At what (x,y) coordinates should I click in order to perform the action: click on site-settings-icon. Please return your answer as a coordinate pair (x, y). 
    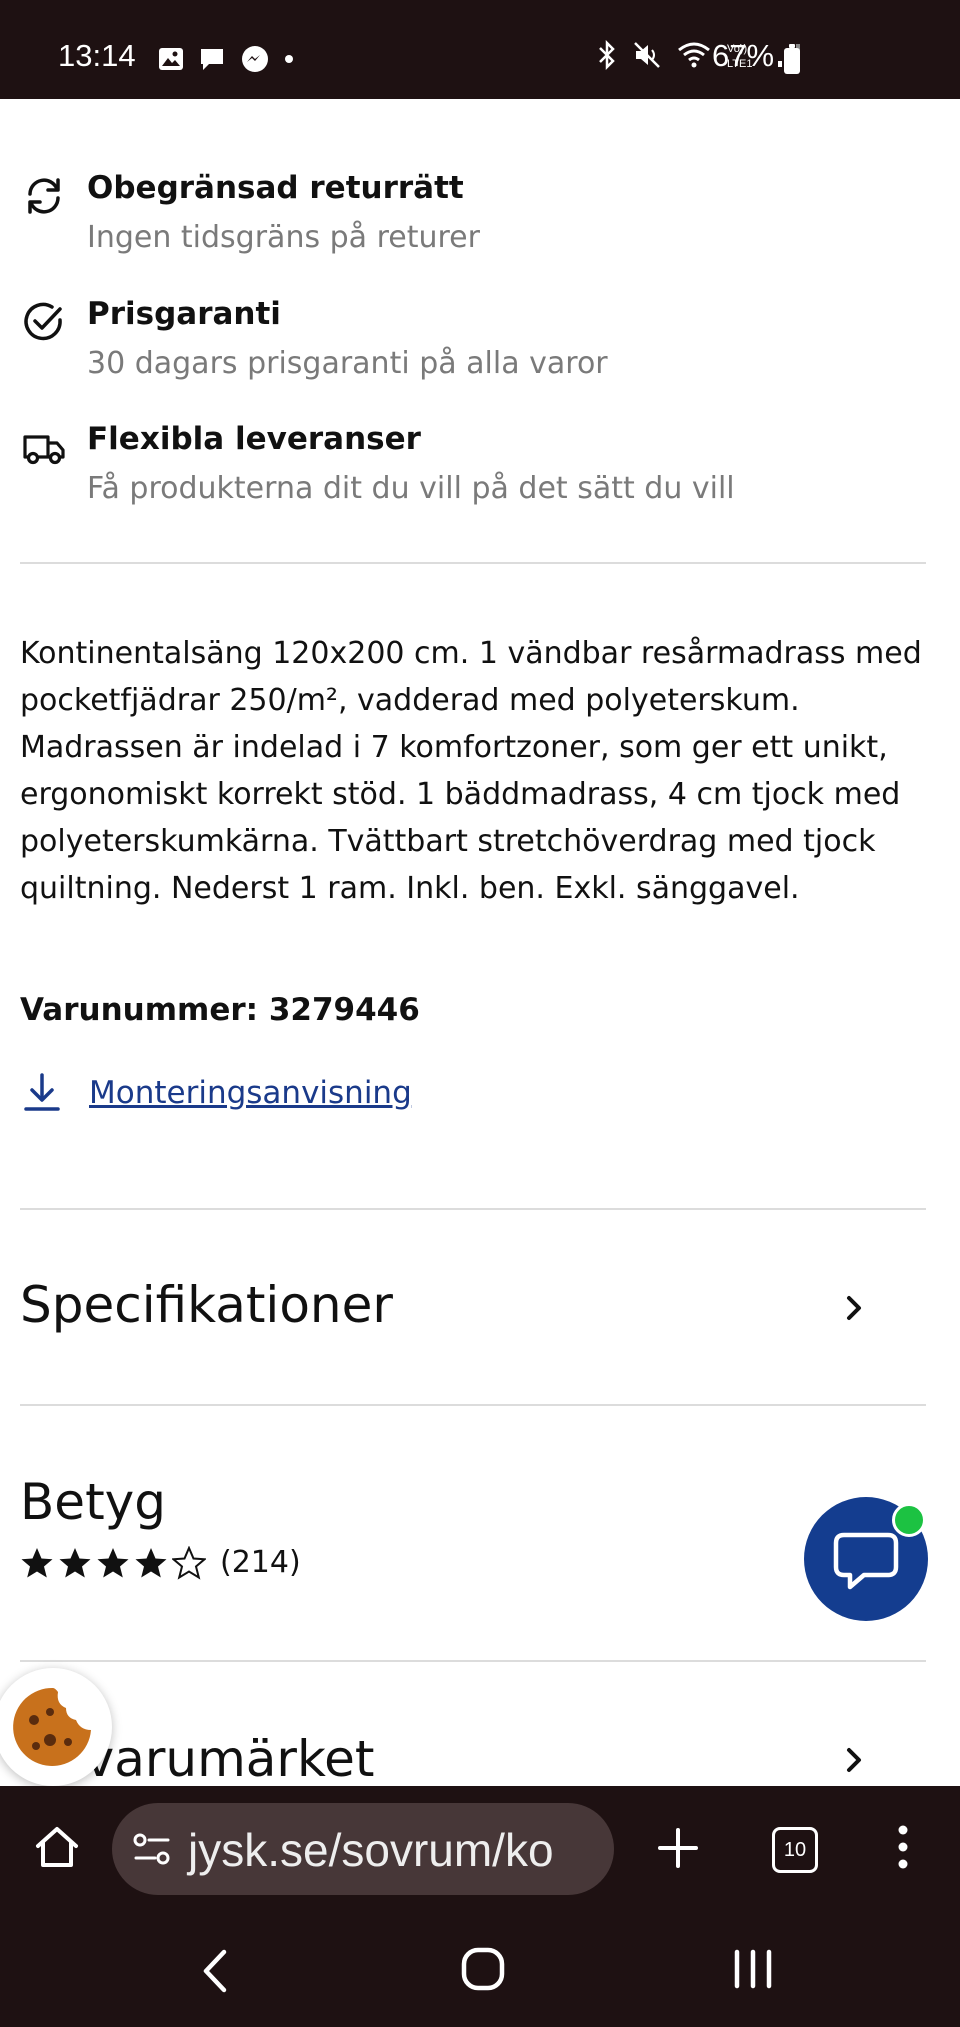
    Looking at the image, I should click on (152, 1849).